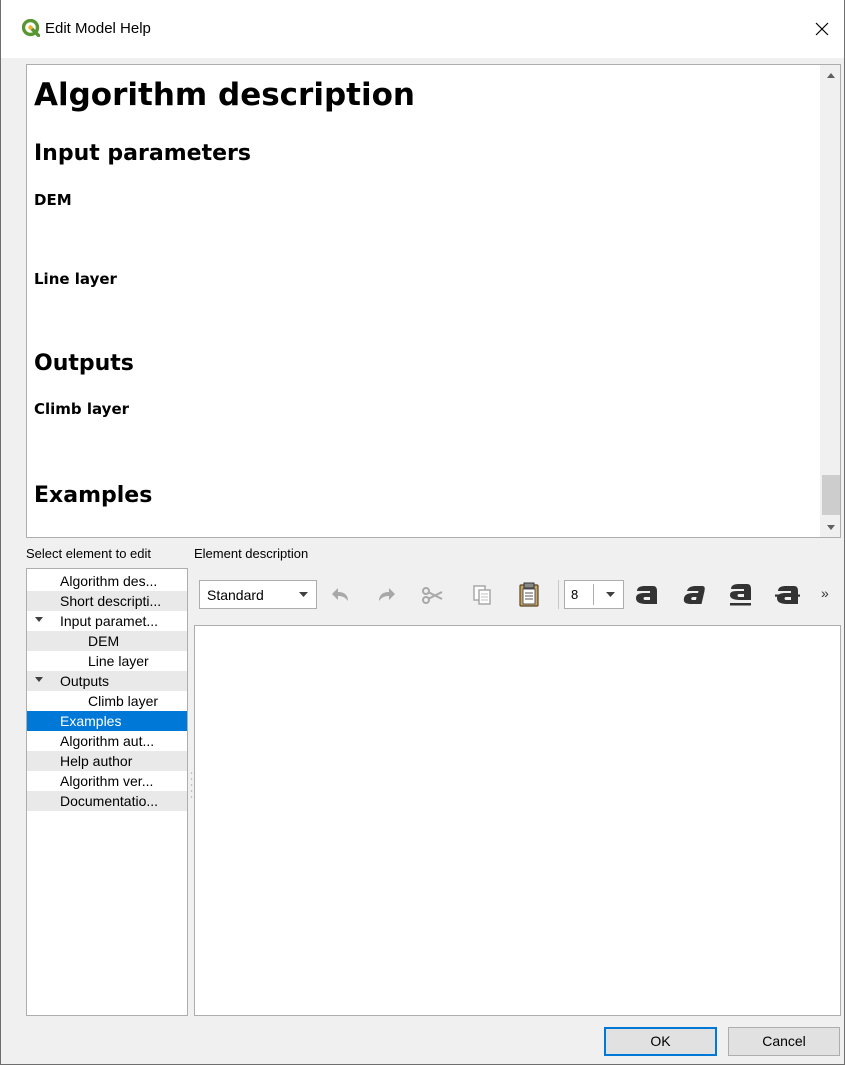 Image resolution: width=845 pixels, height=1065 pixels. Describe the element at coordinates (646, 595) in the screenshot. I see `bold-icon` at that location.